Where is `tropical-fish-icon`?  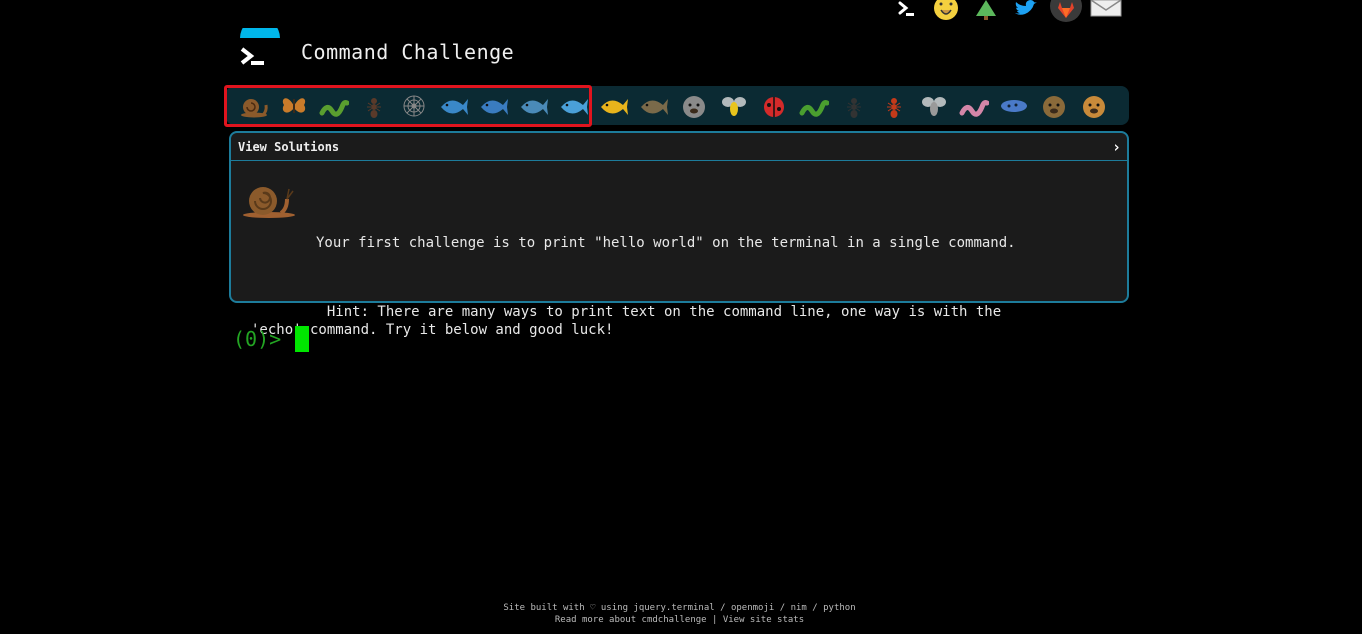 tropical-fish-icon is located at coordinates (614, 106).